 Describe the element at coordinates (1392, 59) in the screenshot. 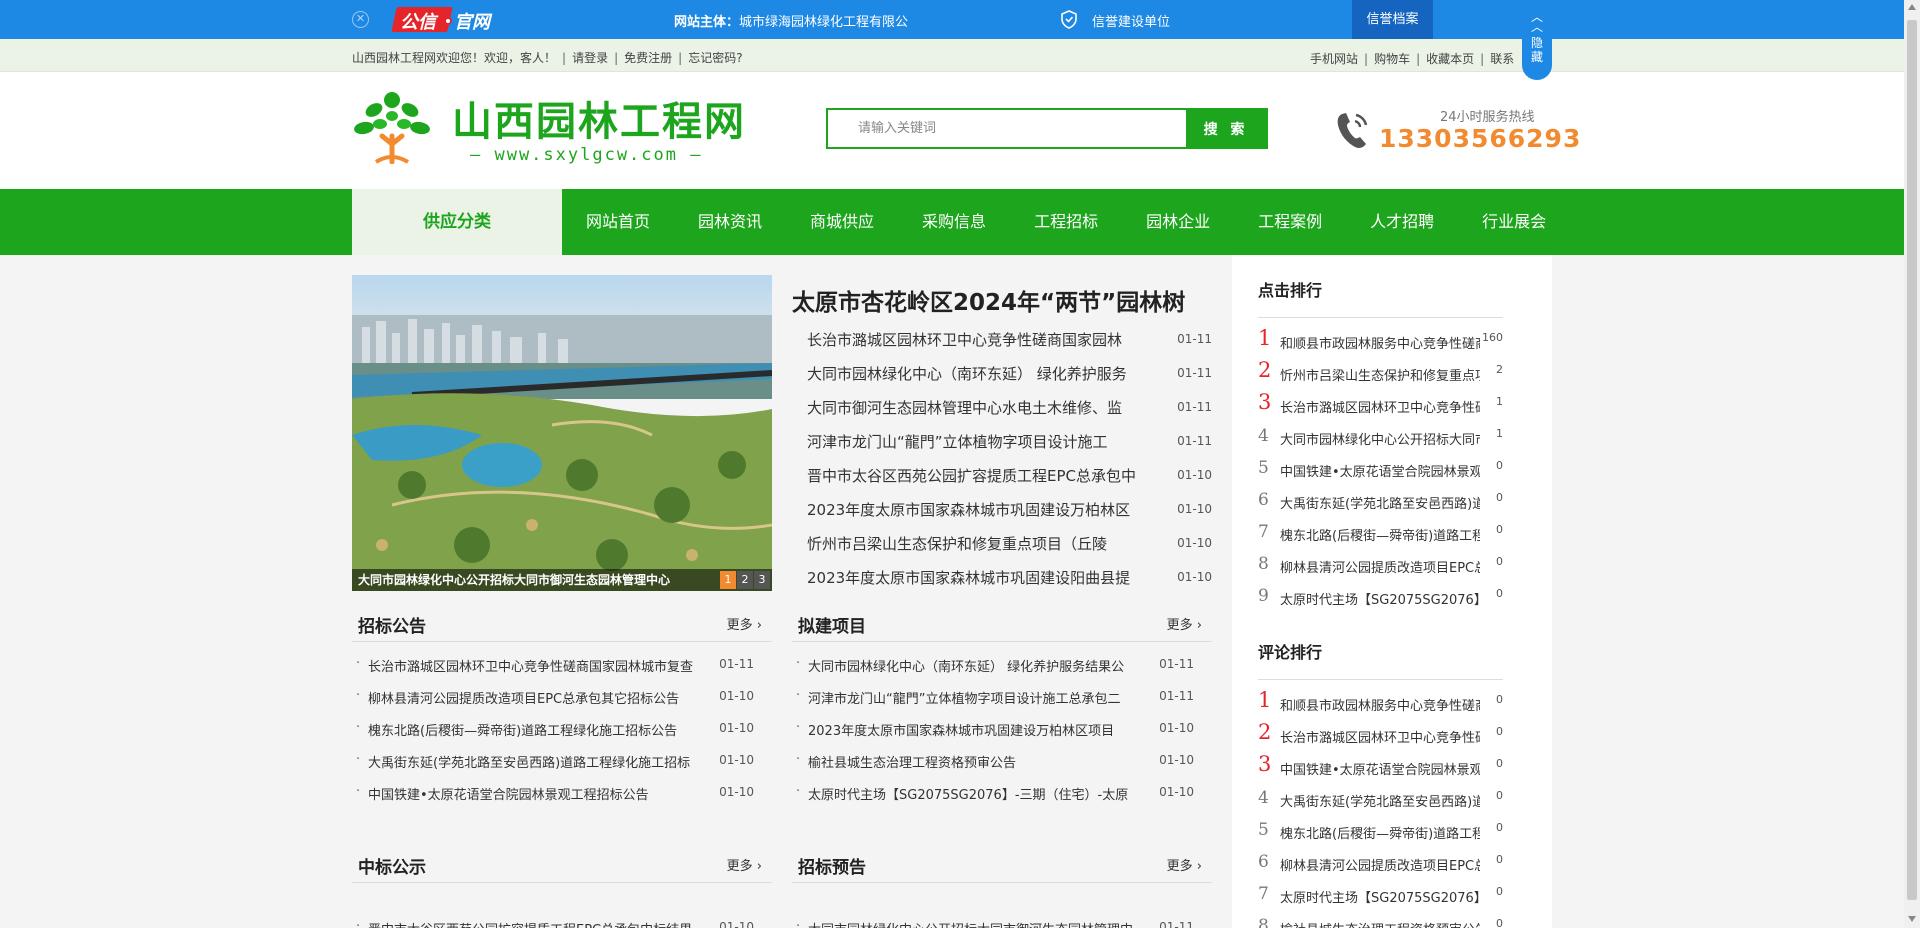

I see `cart-link: 购物车` at that location.